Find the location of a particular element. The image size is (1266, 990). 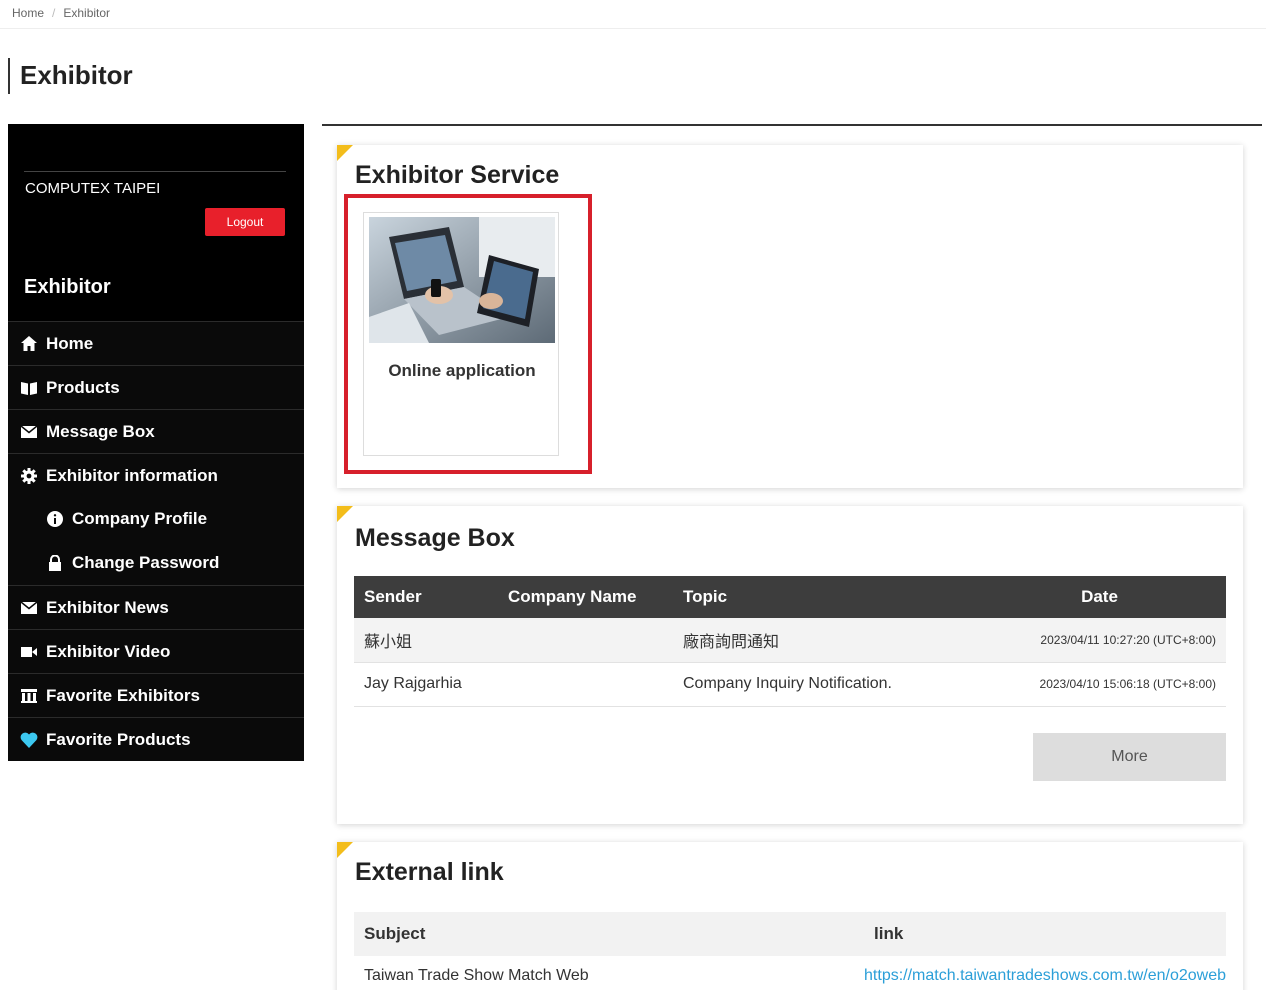

sidebar-section-title: Exhibitor is located at coordinates (67, 287).